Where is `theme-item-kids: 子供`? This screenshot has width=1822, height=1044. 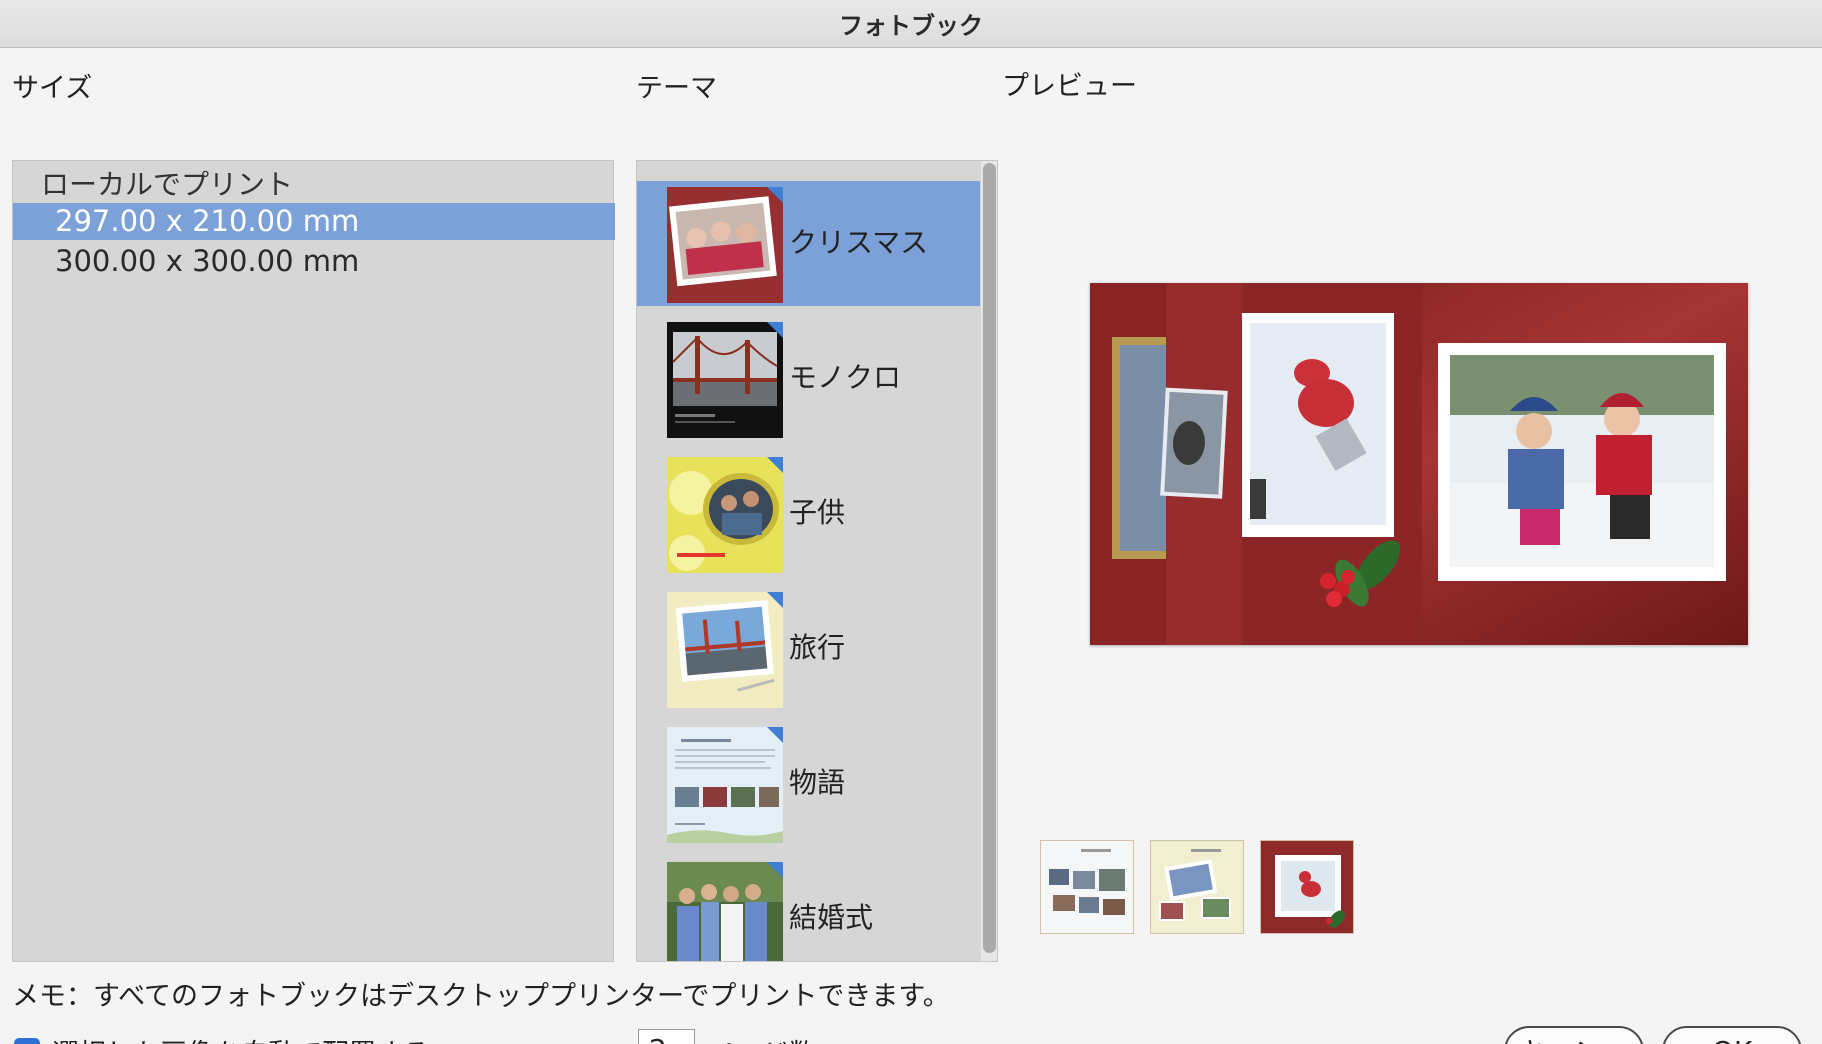
theme-item-kids: 子供 is located at coordinates (808, 513).